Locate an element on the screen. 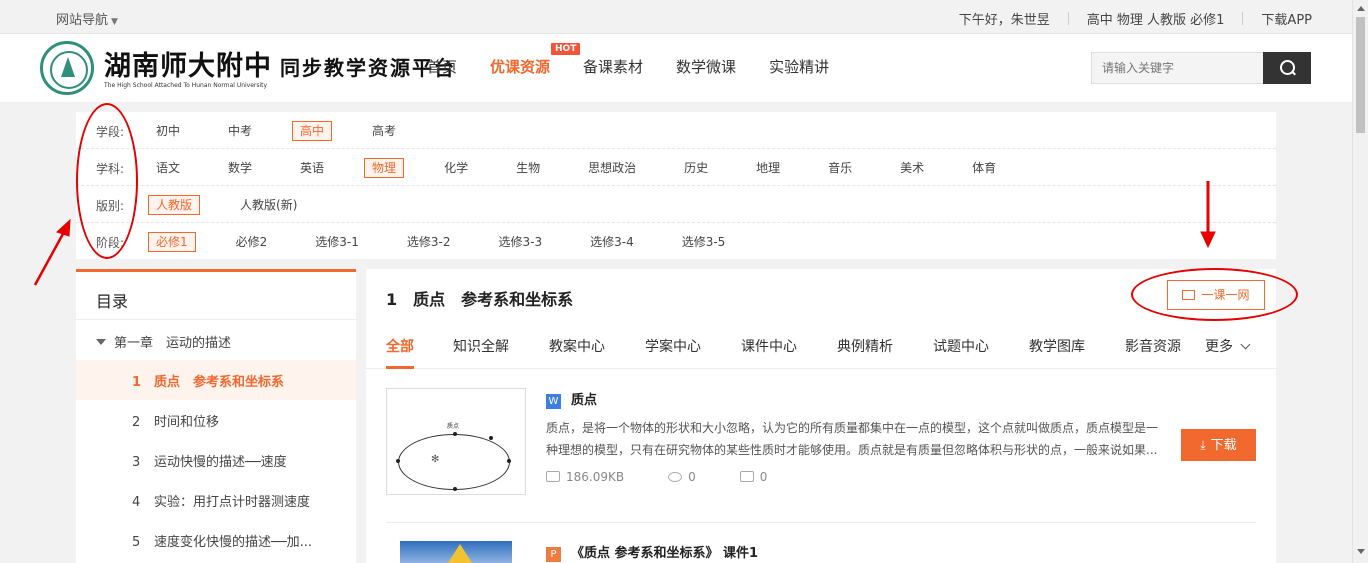  page-scrollbar is located at coordinates (1360, 281).